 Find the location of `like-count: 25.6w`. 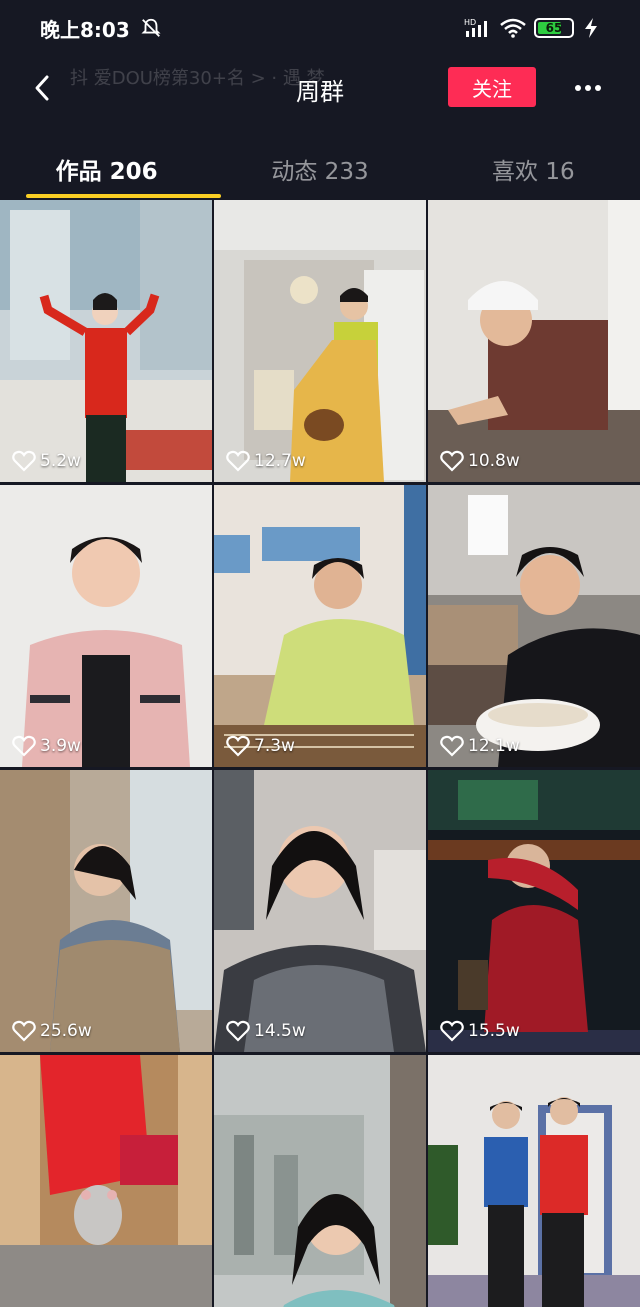

like-count: 25.6w is located at coordinates (52, 1031).